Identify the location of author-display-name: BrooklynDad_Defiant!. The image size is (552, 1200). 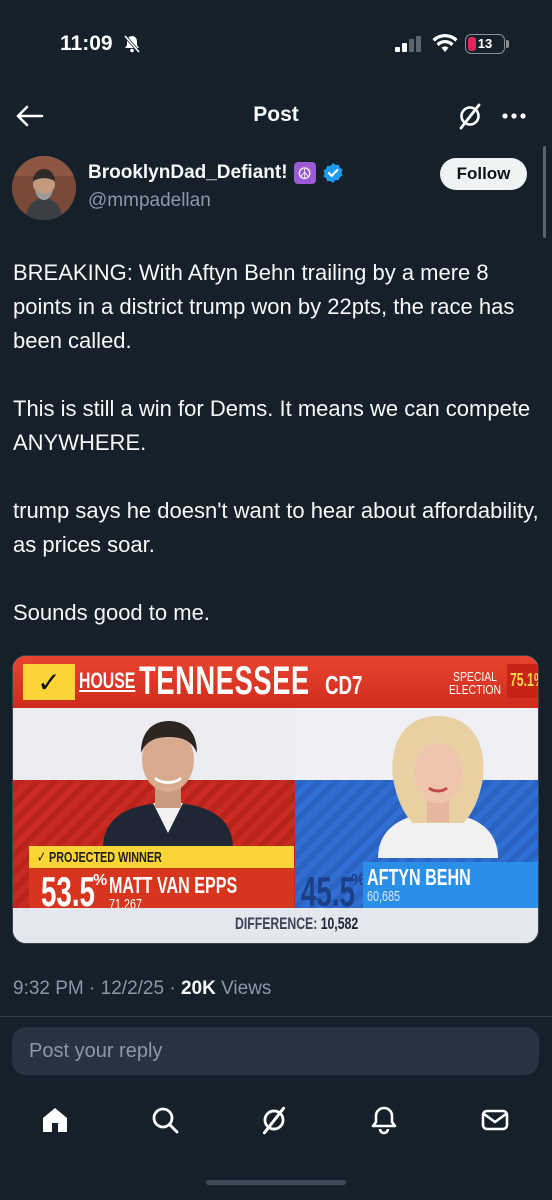
(188, 172).